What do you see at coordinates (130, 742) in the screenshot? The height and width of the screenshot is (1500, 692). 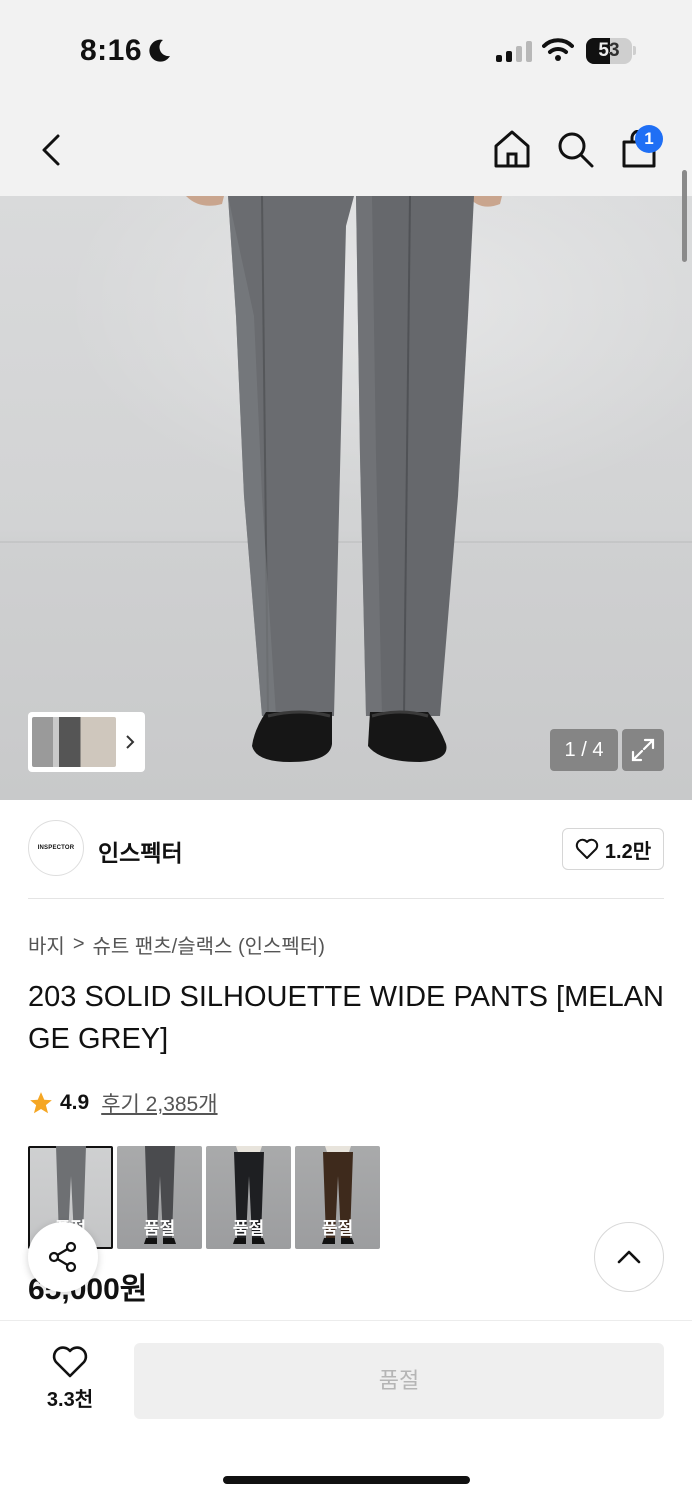 I see `chevron-right-icon` at bounding box center [130, 742].